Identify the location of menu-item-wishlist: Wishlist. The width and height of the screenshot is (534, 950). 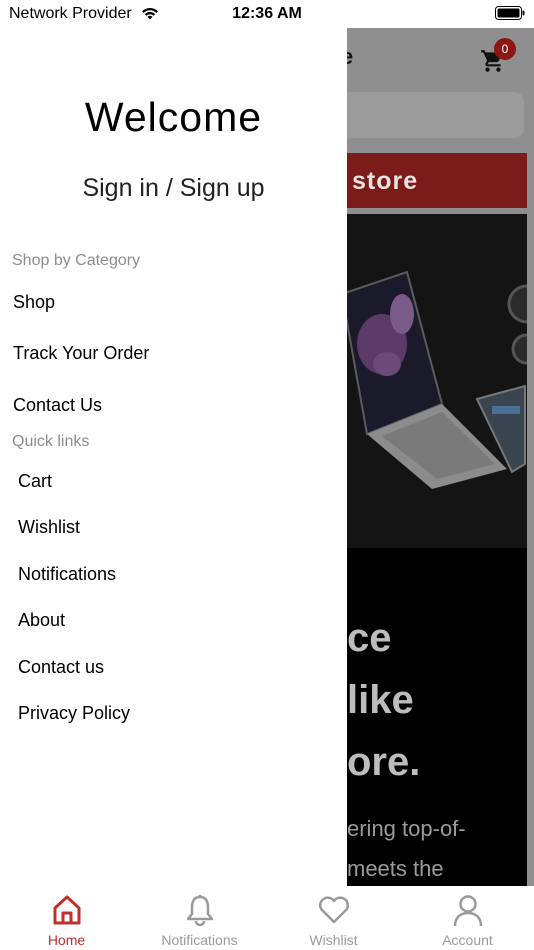
(49, 527).